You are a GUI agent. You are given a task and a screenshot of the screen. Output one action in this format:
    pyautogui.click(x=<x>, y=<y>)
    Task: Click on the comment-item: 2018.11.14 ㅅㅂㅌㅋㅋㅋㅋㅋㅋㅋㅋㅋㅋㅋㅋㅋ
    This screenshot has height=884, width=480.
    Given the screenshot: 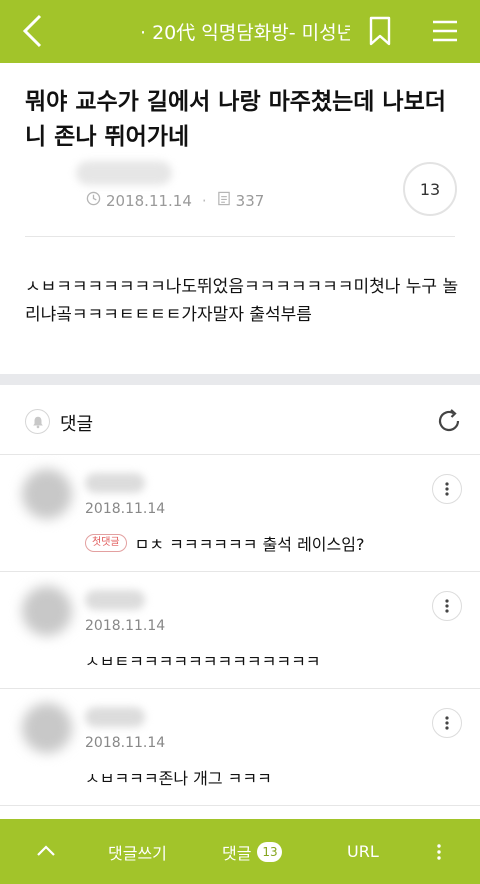 What is the action you would take?
    pyautogui.click(x=240, y=630)
    